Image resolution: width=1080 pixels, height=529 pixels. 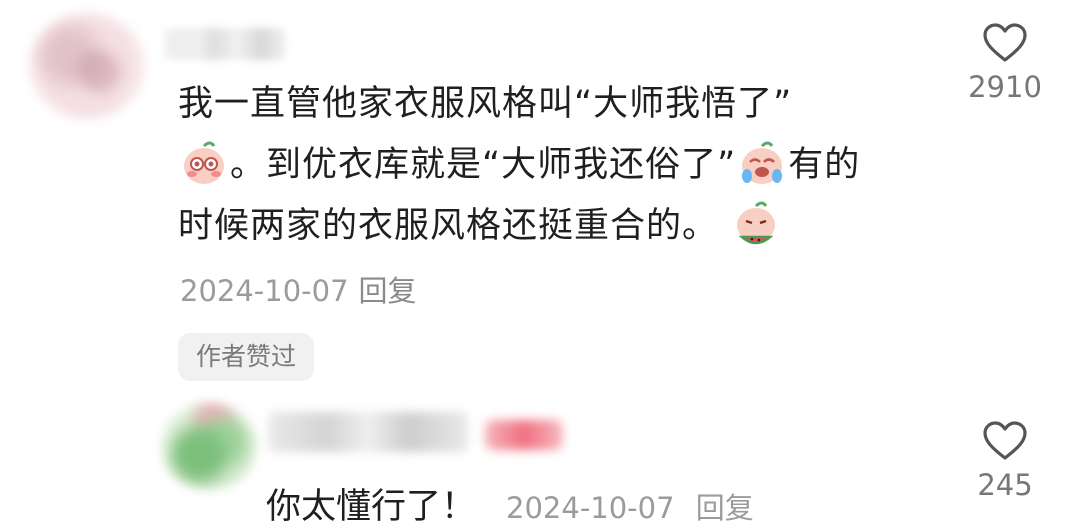 I want to click on comment-line-1: 我一直管他家衣服风格叫“大师我悟了”, so click(x=485, y=104).